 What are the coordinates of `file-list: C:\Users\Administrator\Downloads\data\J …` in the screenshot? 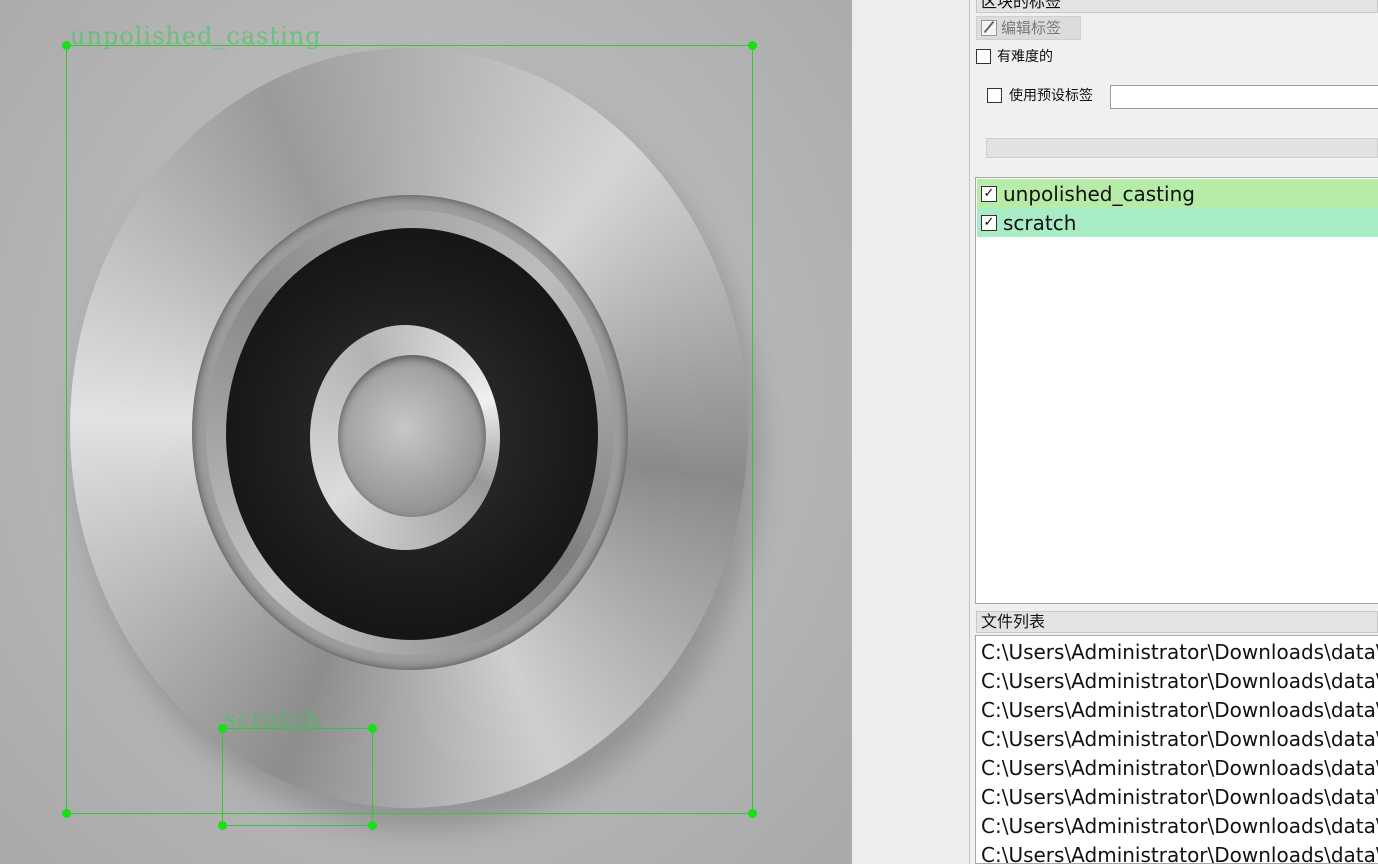 It's located at (1176, 749).